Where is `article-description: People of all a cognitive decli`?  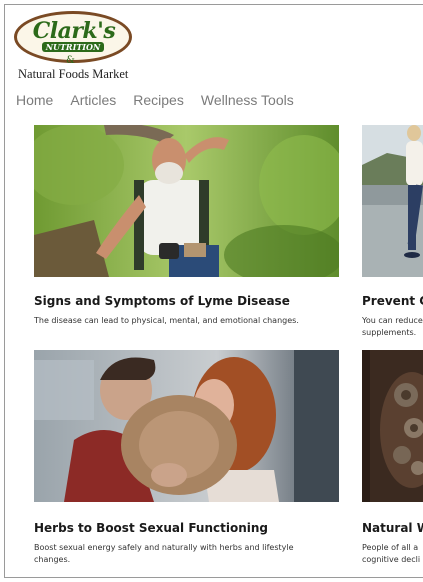 article-description: People of all a cognitive decli is located at coordinates (391, 553).